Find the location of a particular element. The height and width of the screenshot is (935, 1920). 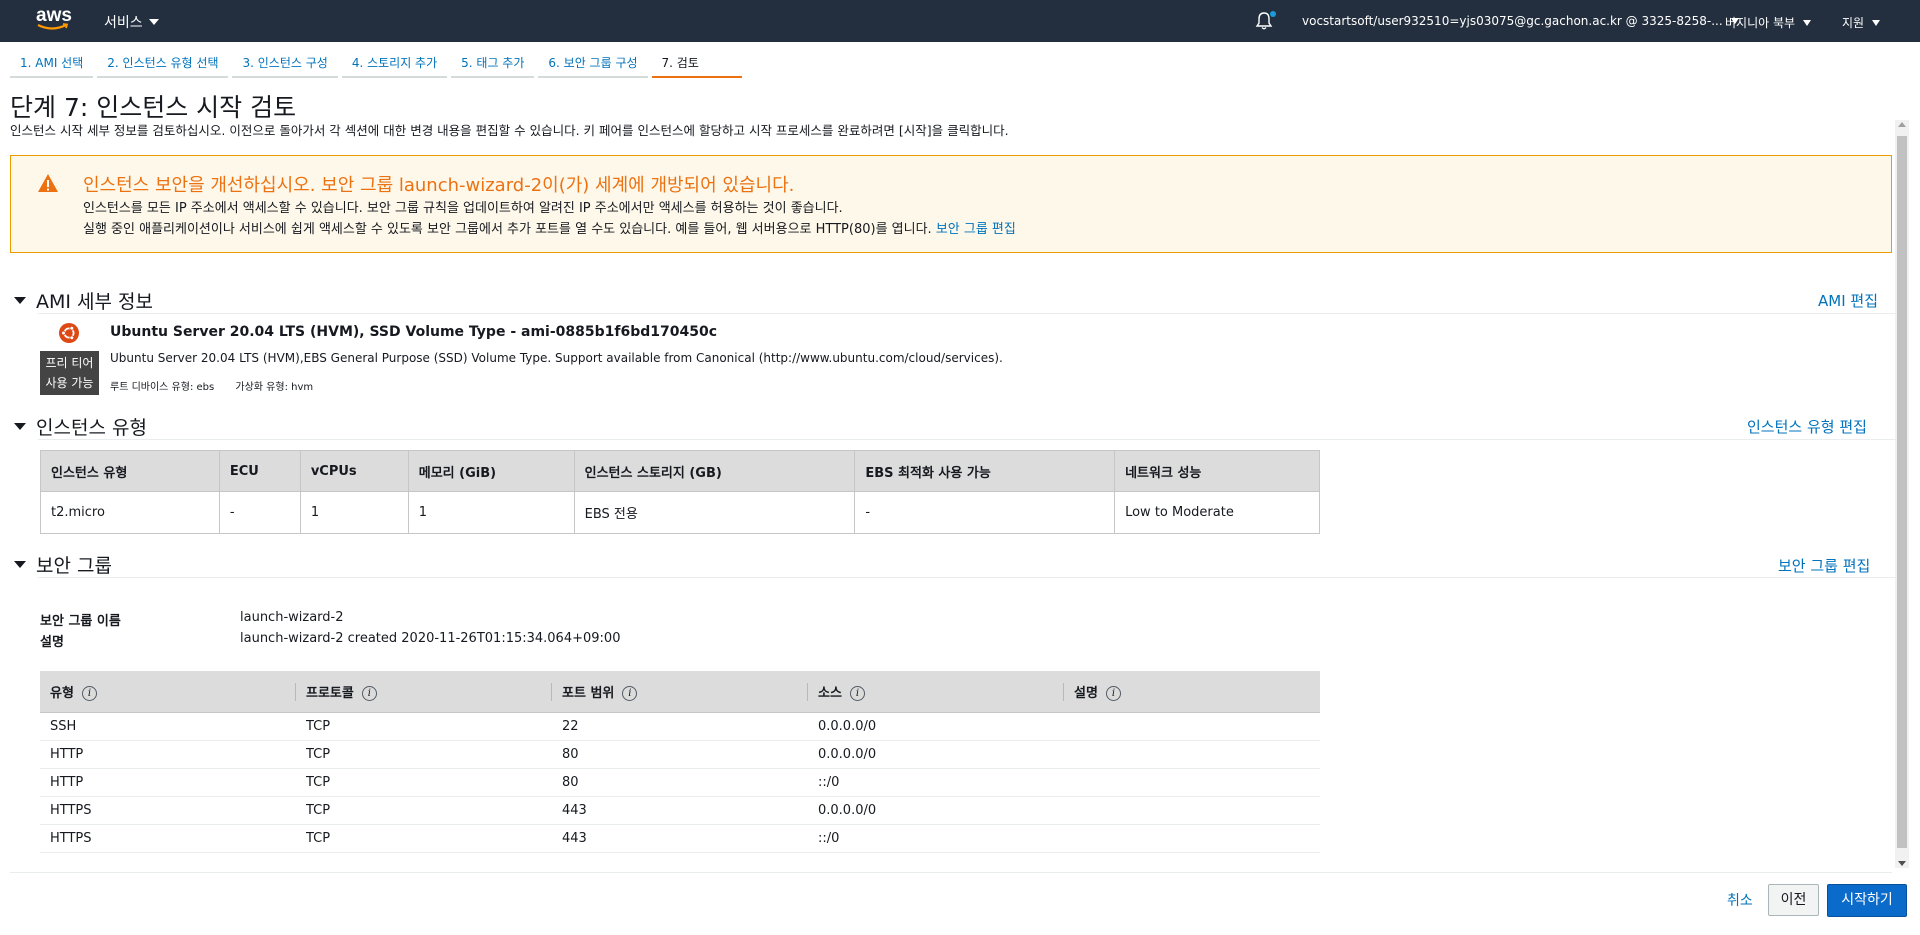

col-port-range: 포트 범위 i is located at coordinates (680, 692).